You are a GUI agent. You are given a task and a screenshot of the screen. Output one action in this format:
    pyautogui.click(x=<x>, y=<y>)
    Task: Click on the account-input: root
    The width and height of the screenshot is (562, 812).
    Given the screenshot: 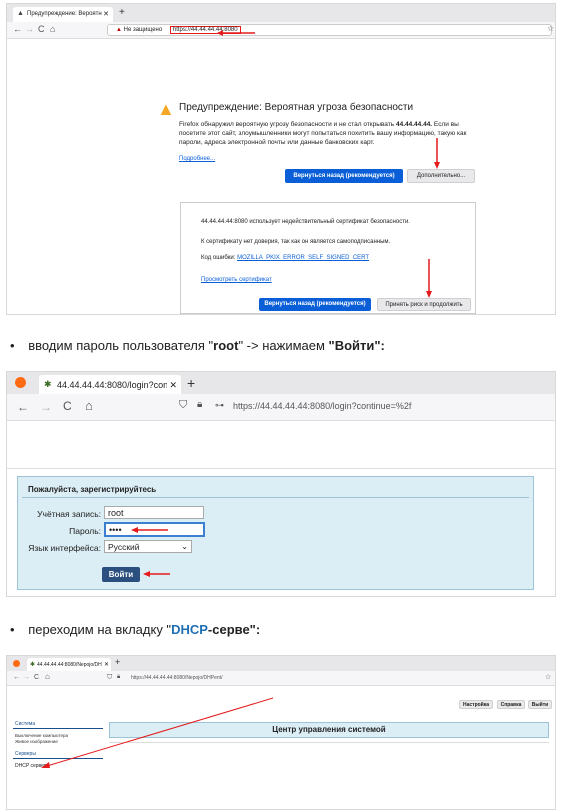 What is the action you would take?
    pyautogui.click(x=154, y=512)
    